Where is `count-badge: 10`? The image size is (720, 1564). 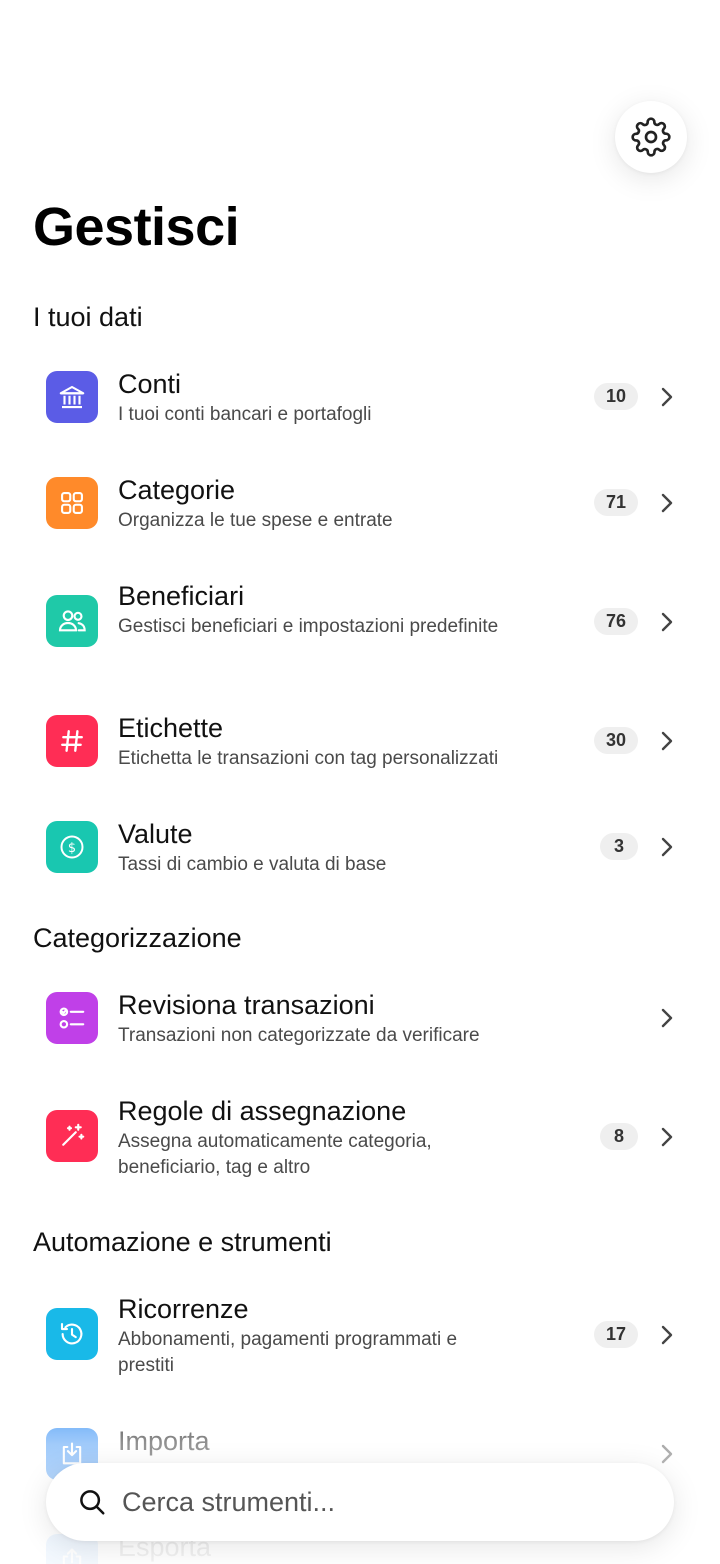 count-badge: 10 is located at coordinates (615, 396).